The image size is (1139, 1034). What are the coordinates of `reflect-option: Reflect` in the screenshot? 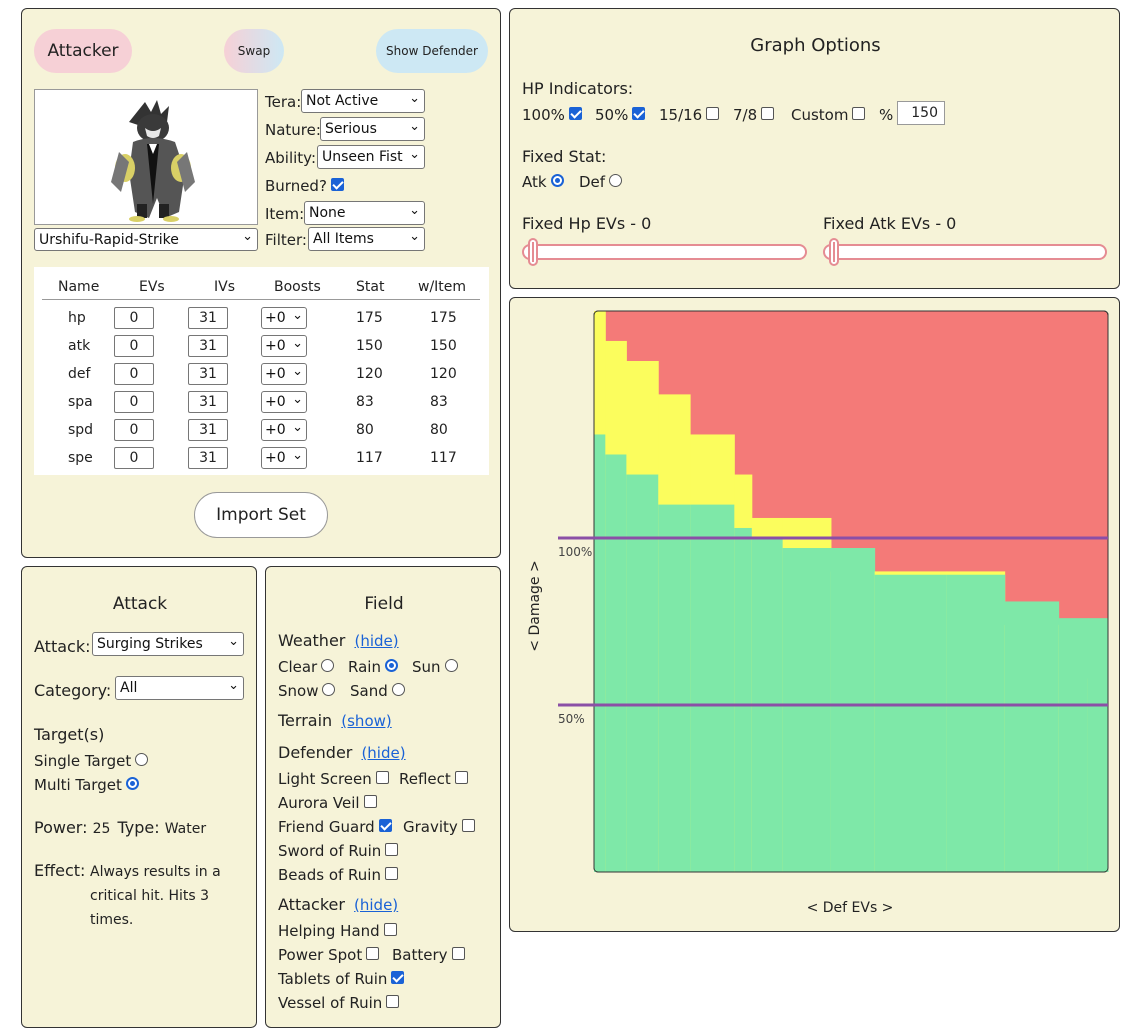 It's located at (433, 779).